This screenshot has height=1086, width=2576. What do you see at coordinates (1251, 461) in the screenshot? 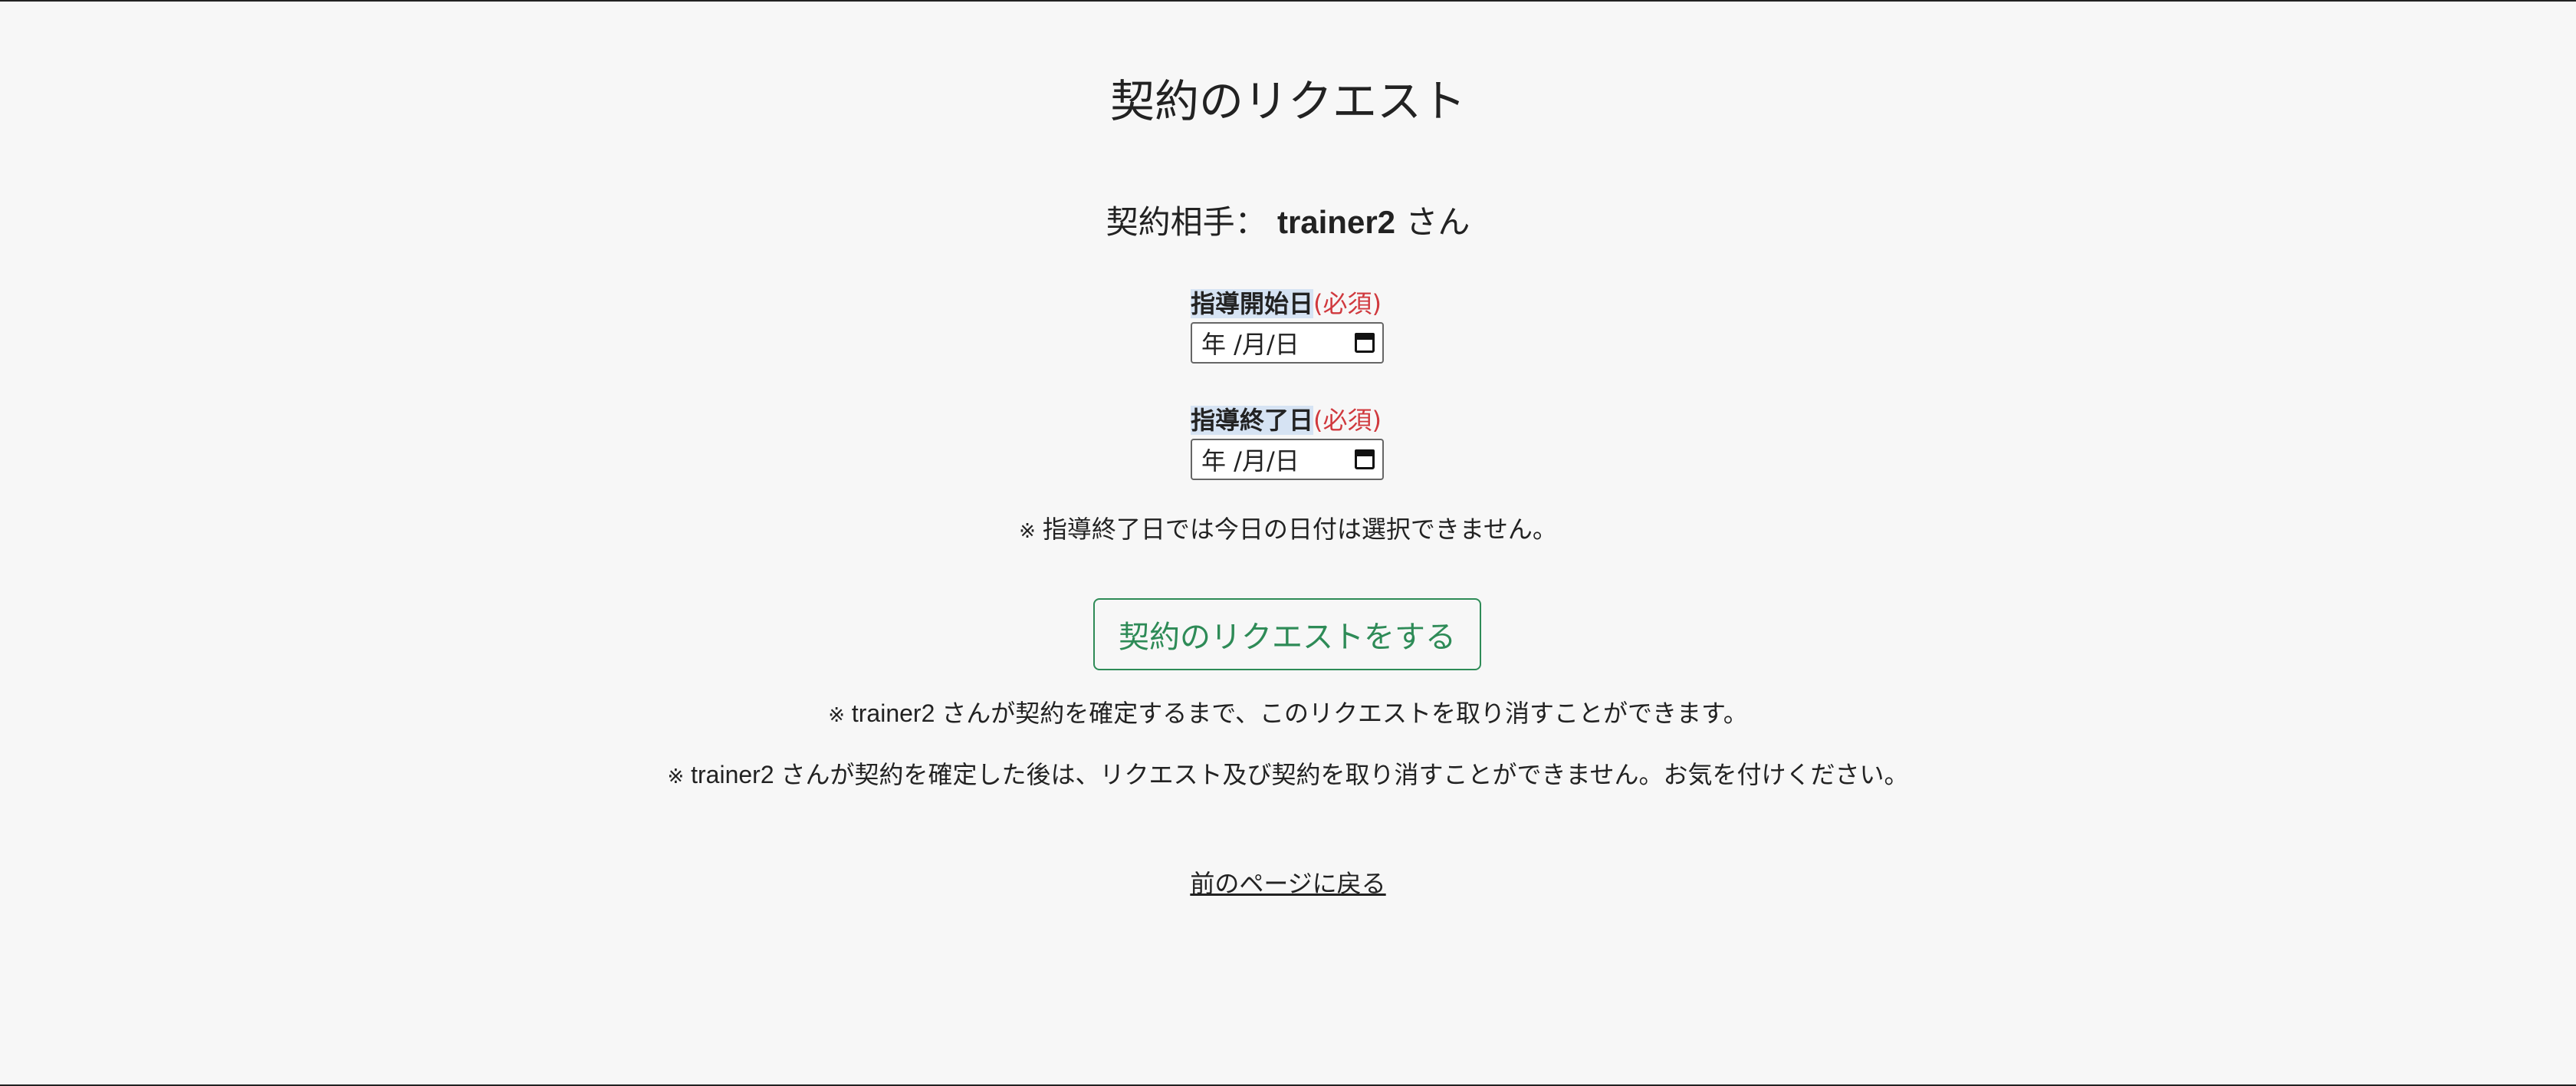
I see `end-date-placeholder: 年 /月/日` at bounding box center [1251, 461].